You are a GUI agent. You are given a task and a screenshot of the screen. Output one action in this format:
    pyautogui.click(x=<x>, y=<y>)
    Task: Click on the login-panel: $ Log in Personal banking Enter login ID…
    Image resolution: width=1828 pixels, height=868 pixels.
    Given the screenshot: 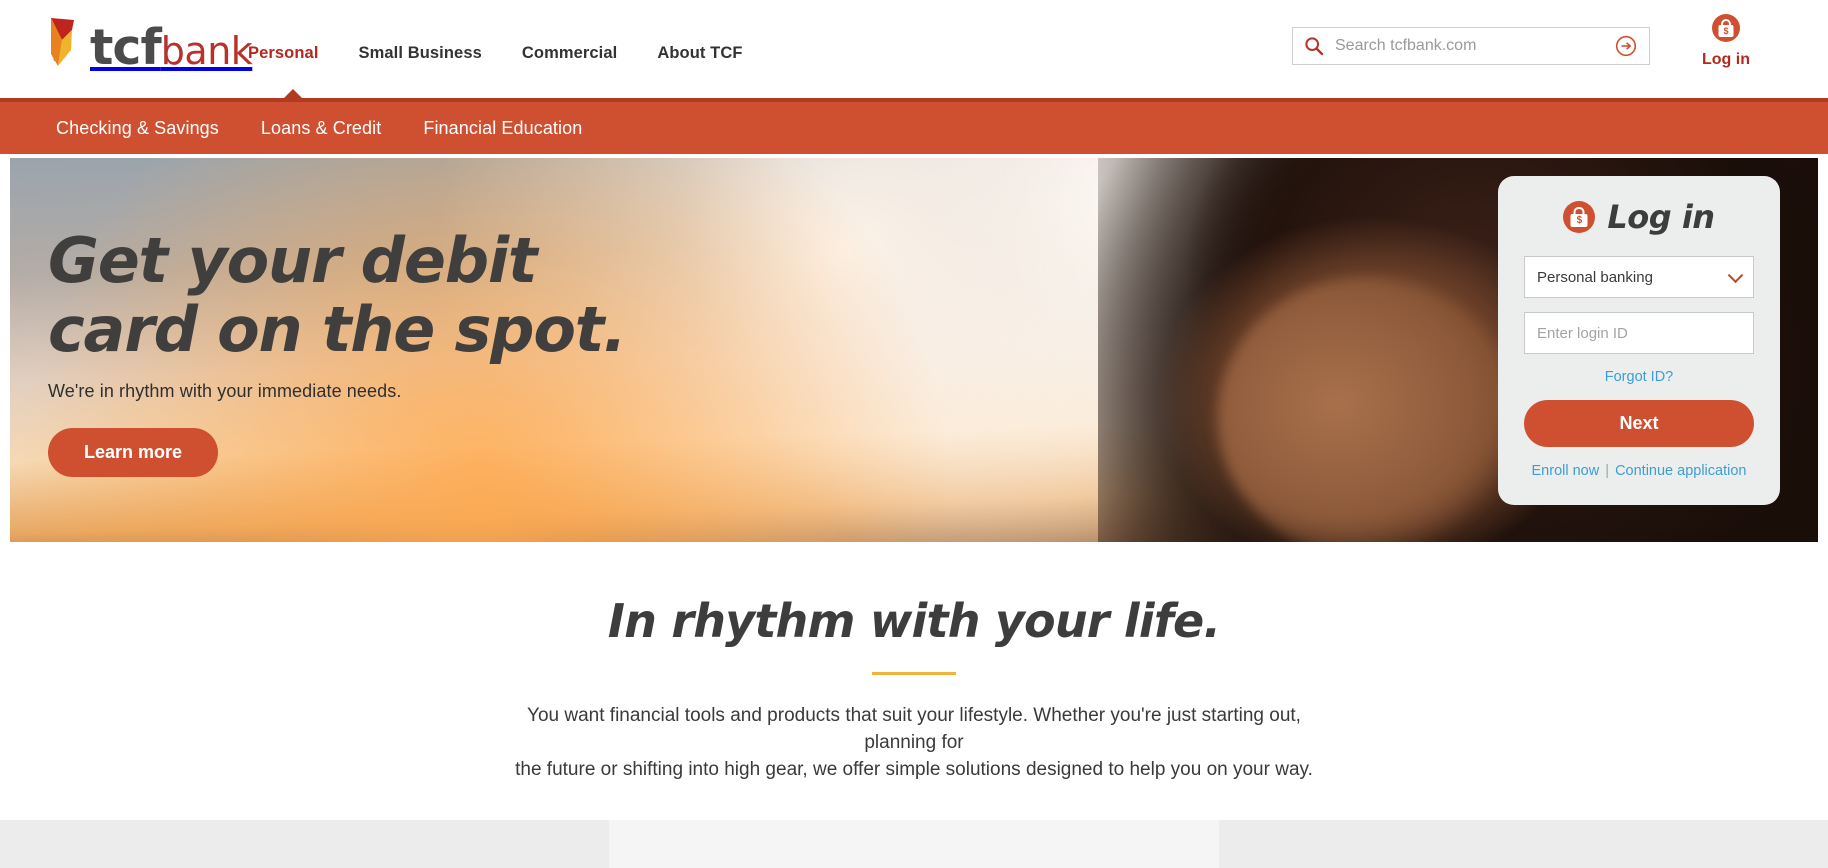 What is the action you would take?
    pyautogui.click(x=1639, y=340)
    